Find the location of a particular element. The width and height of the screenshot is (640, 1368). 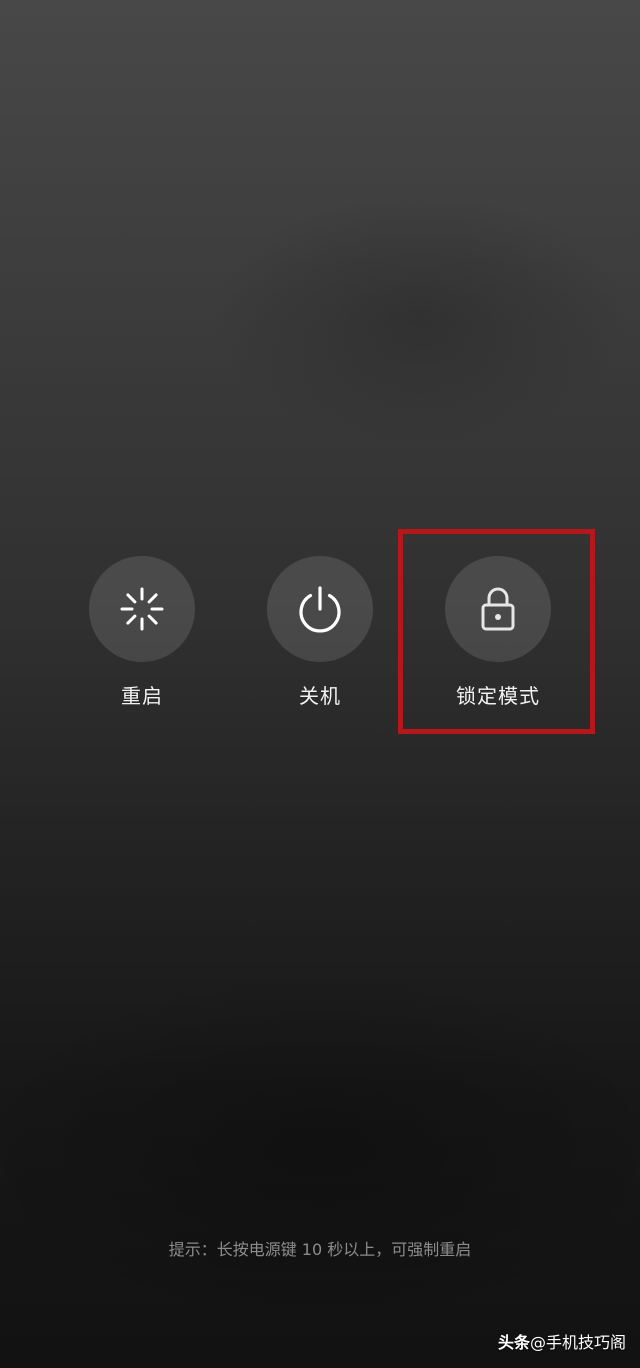

watermark-author: @手机技巧阁 is located at coordinates (577, 1342).